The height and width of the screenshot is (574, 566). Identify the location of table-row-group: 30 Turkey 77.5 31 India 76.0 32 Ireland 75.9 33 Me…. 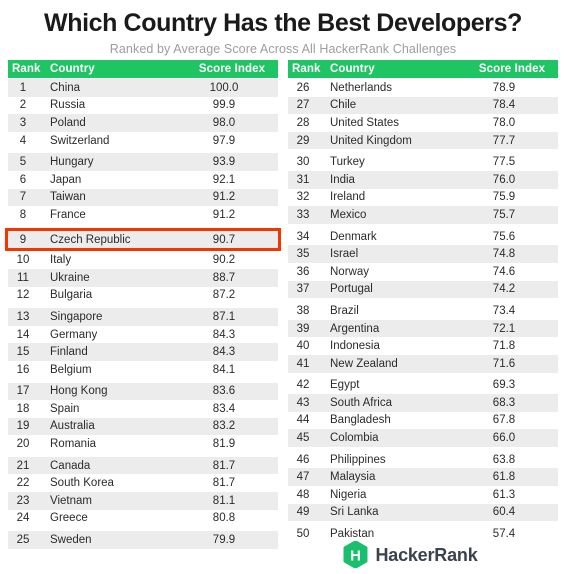
(423, 188).